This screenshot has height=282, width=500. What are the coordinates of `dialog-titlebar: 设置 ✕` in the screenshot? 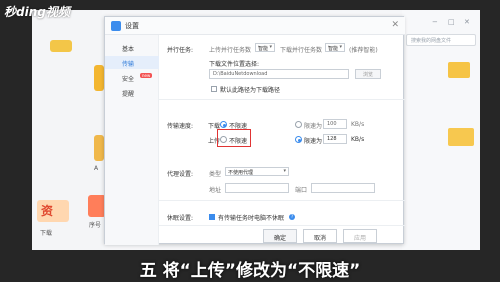 It's located at (255, 26).